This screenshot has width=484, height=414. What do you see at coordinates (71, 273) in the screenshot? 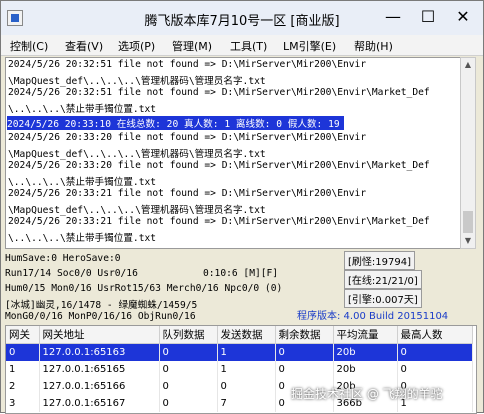
I see `status-run: Run17/14 Soc0/0 Usr0/16` at bounding box center [71, 273].